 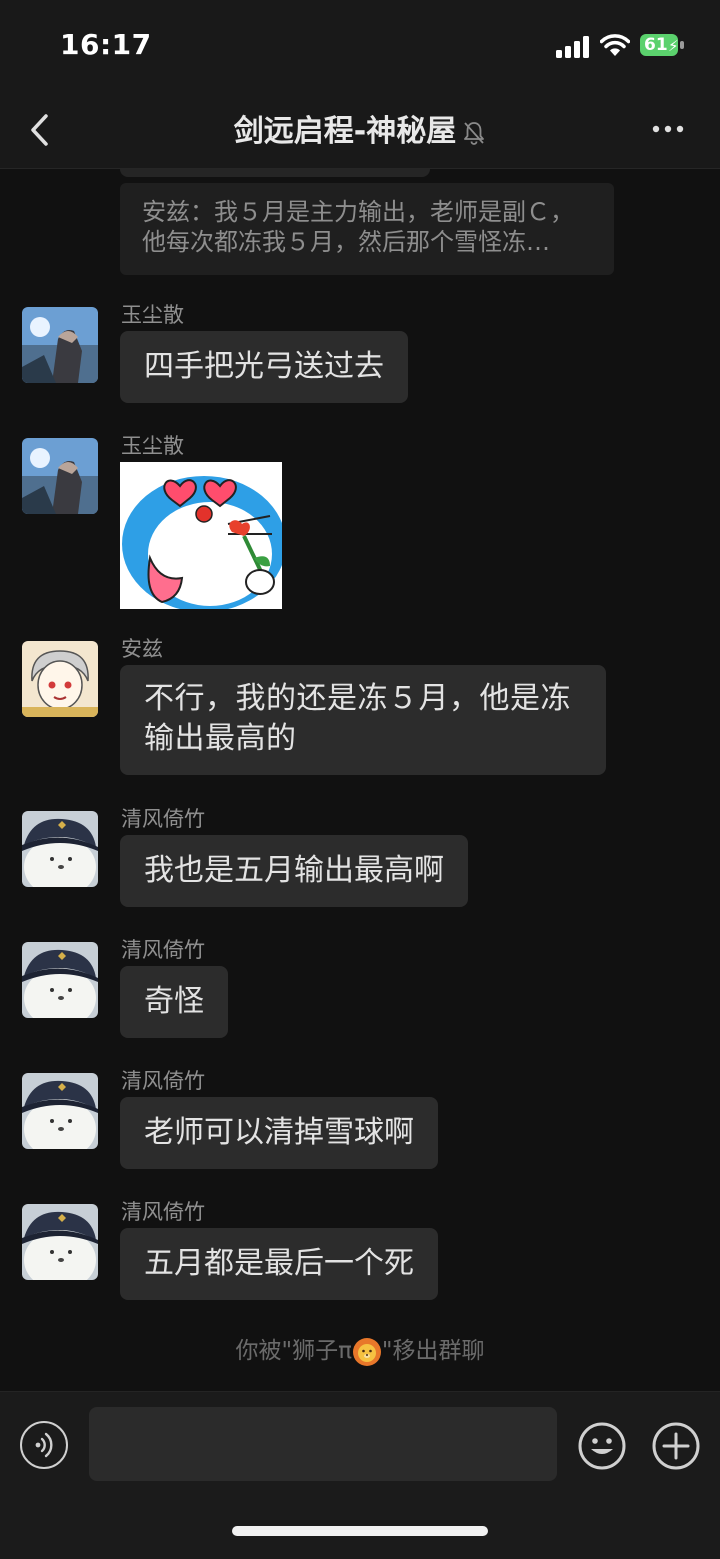 I want to click on system-notice-text-after: "移出群聊, so click(x=433, y=1351).